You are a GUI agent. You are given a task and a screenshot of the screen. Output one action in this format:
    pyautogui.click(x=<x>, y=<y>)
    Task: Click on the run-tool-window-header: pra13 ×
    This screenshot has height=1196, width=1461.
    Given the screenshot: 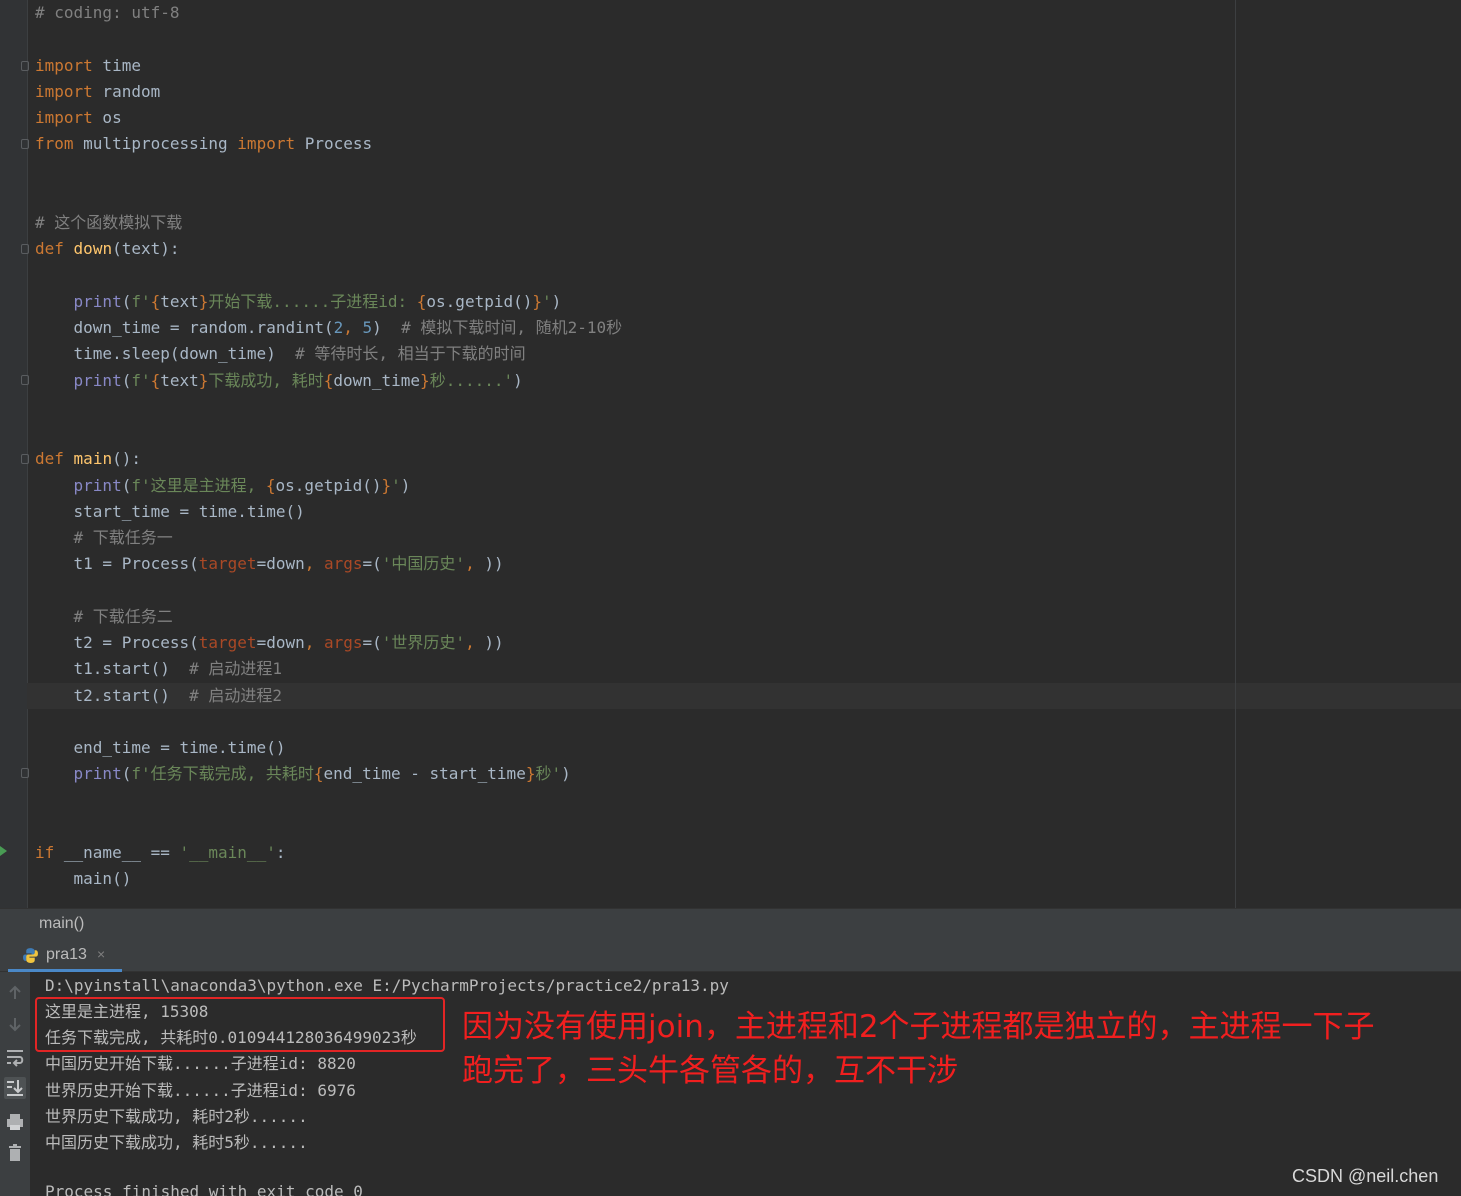 What is the action you would take?
    pyautogui.click(x=730, y=955)
    